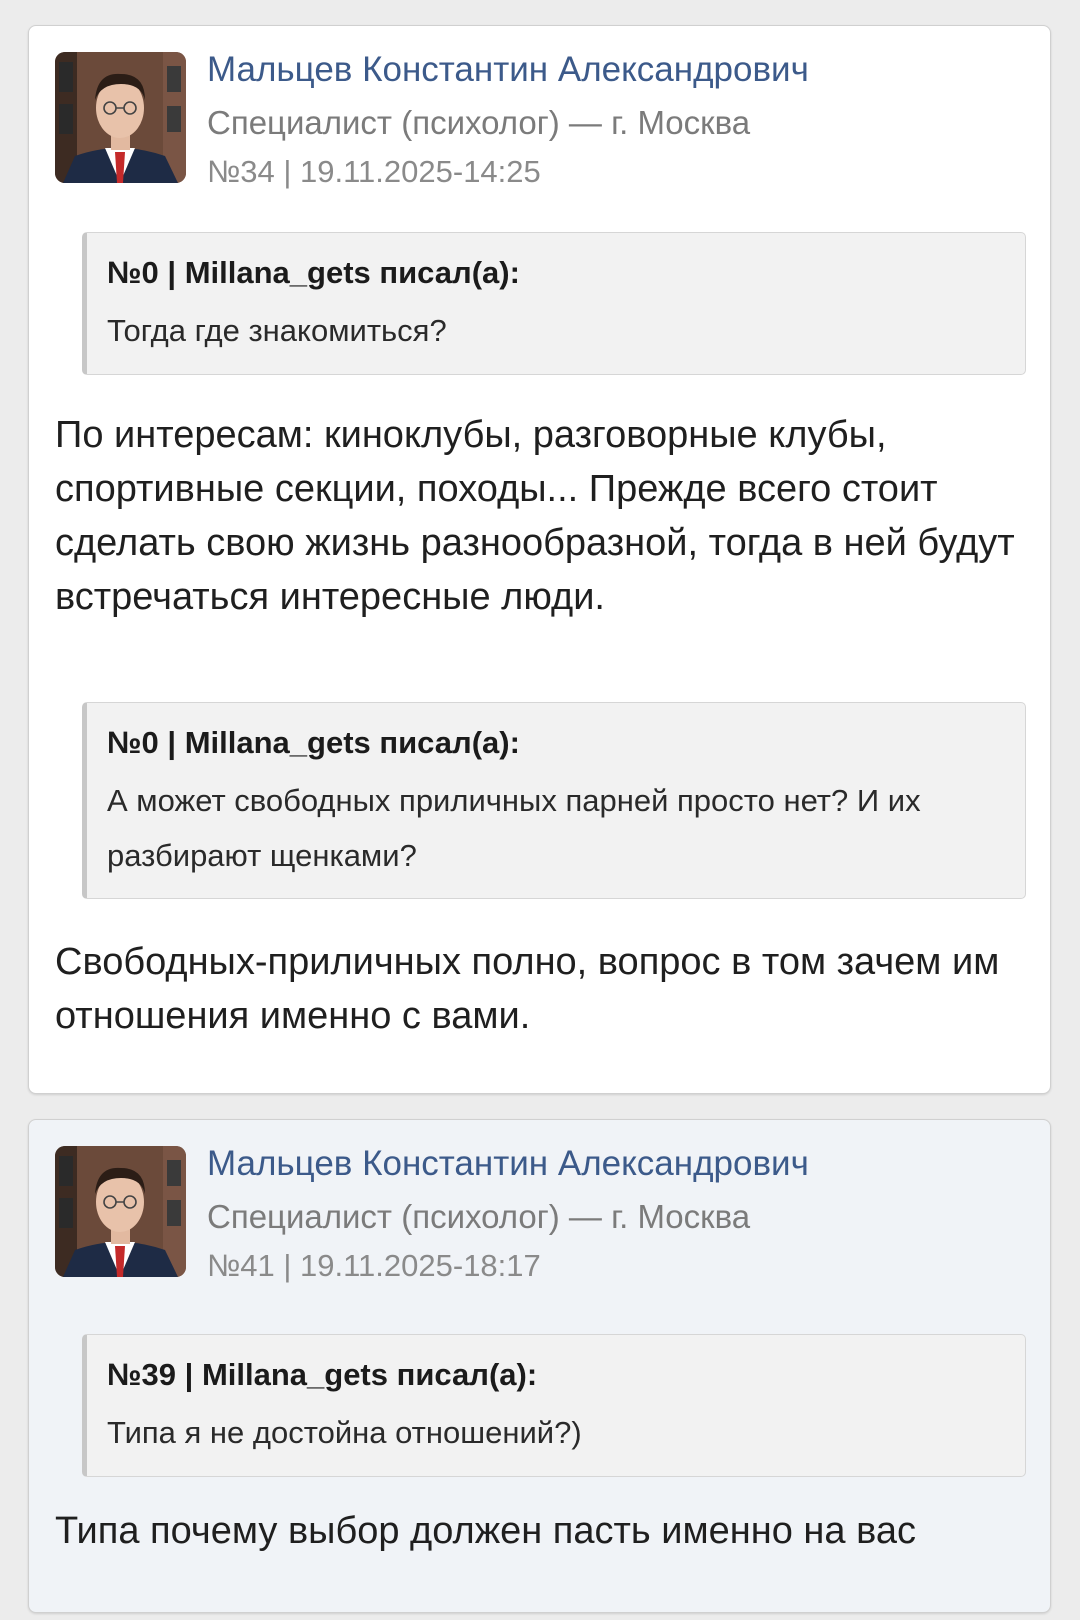 The height and width of the screenshot is (1620, 1080). What do you see at coordinates (374, 172) in the screenshot?
I see `post-number-date: №34 | 19.11.2025-14:25` at bounding box center [374, 172].